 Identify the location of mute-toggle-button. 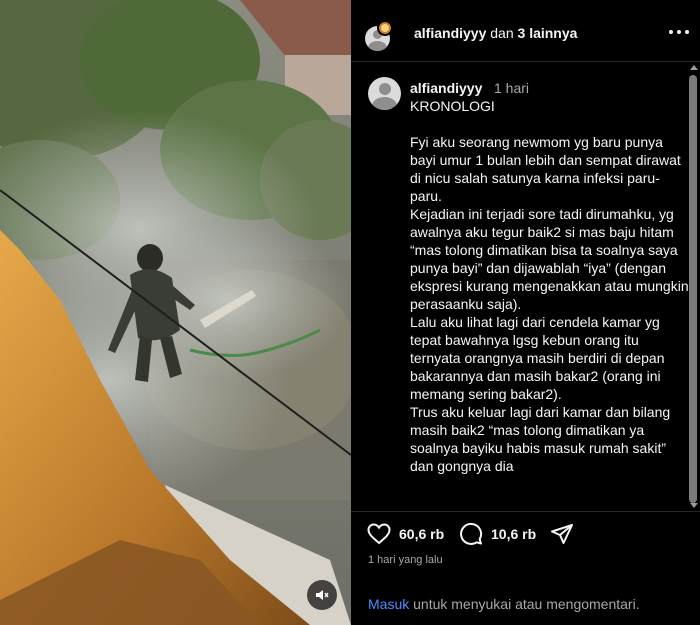
(322, 595).